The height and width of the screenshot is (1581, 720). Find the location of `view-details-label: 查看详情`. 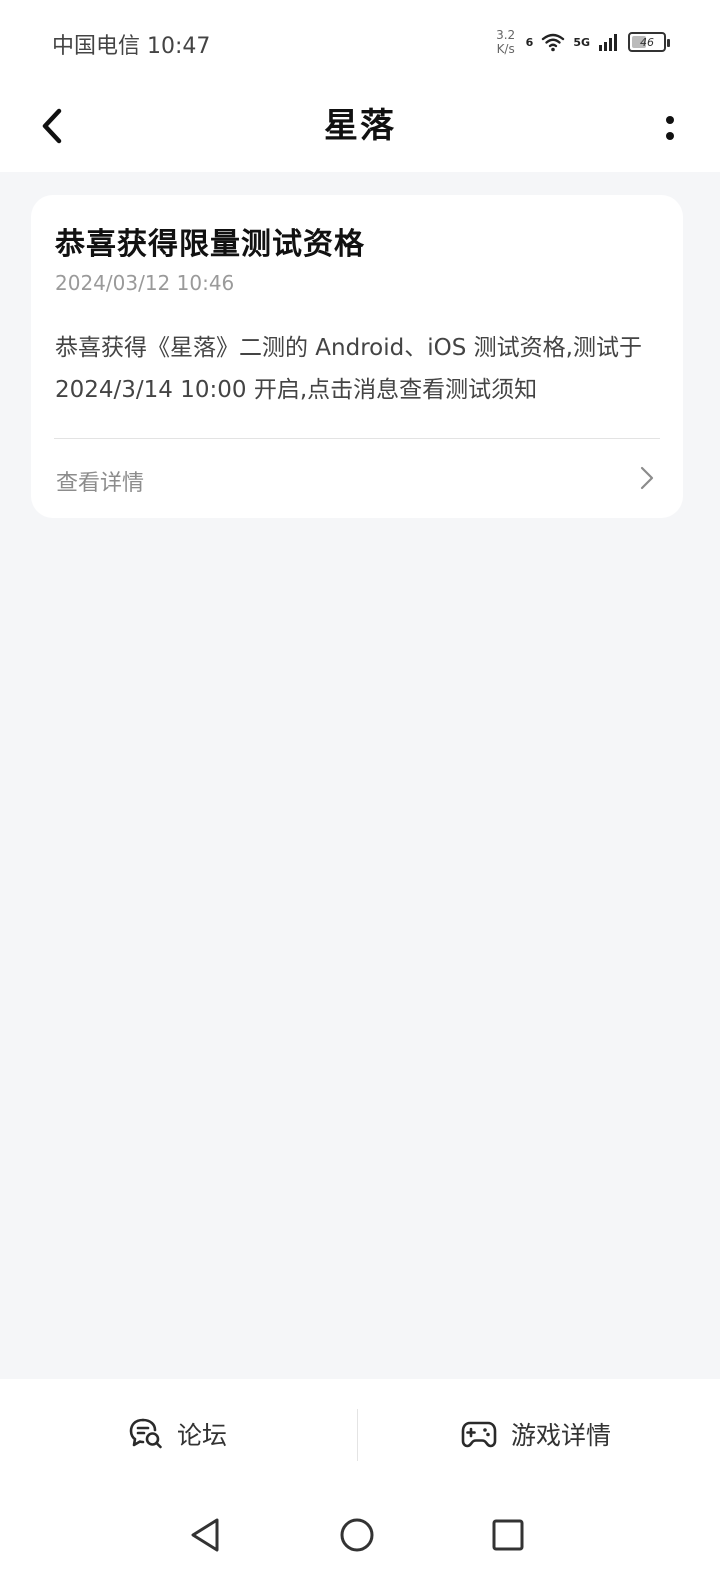

view-details-label: 查看详情 is located at coordinates (100, 483).